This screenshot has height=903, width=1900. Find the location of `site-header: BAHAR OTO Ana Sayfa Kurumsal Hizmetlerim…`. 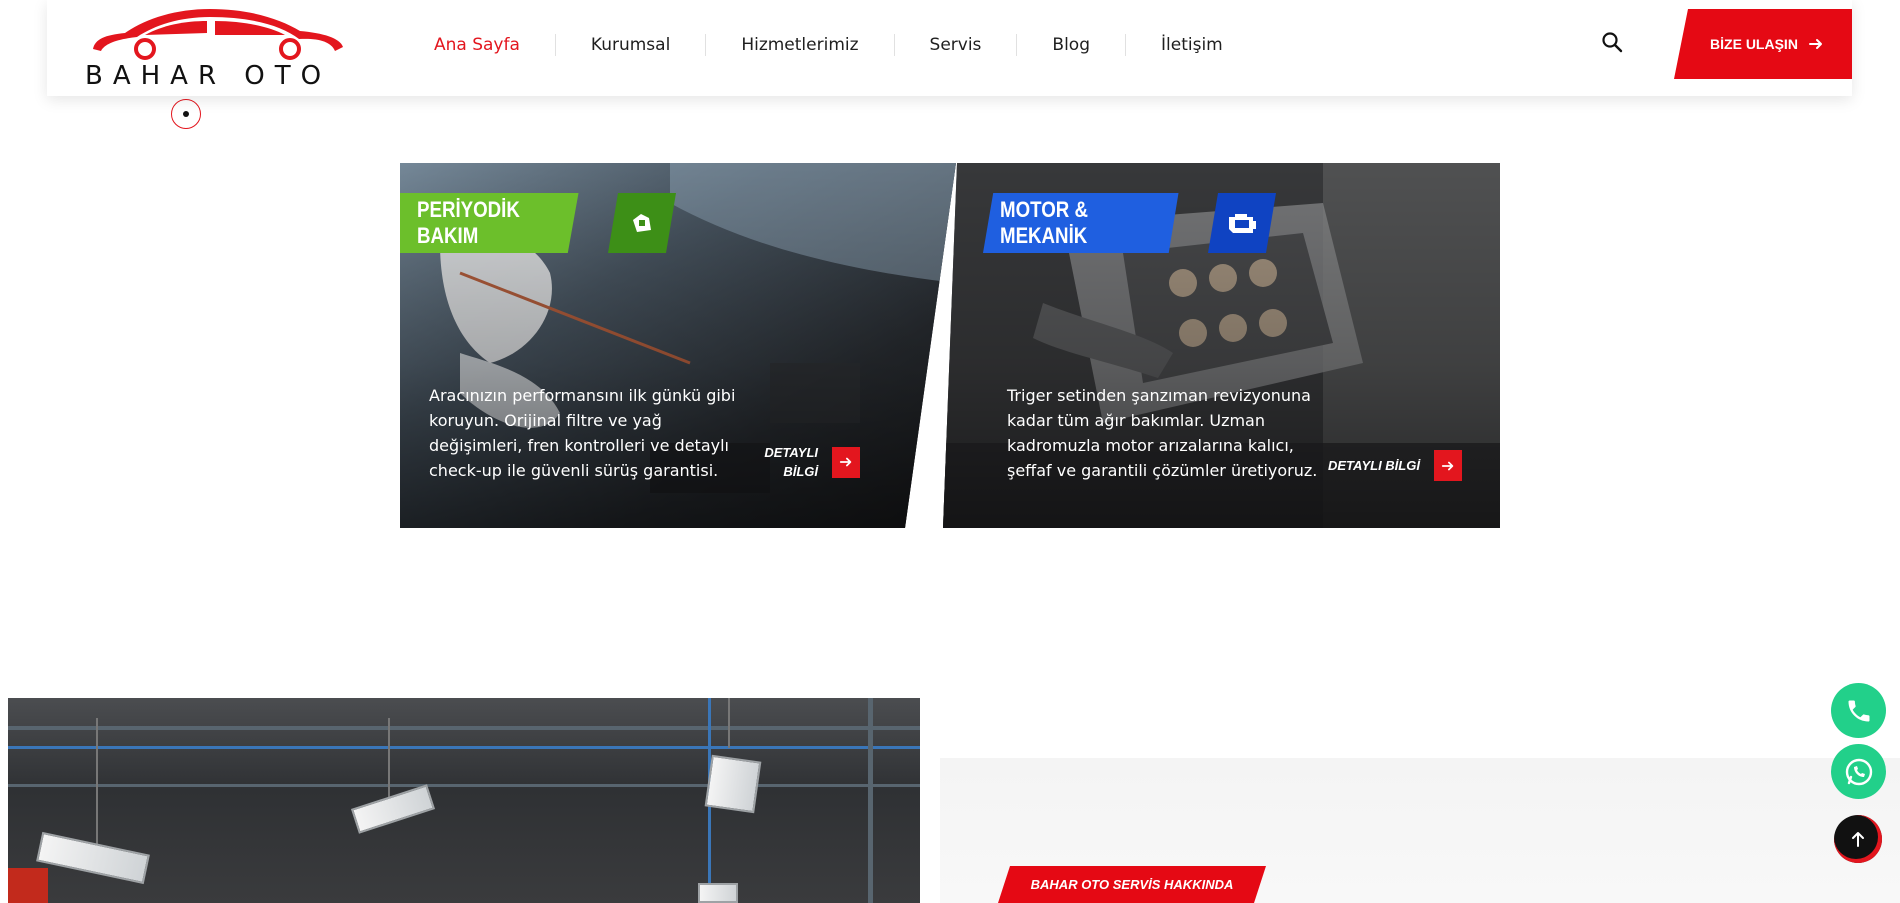

site-header: BAHAR OTO Ana Sayfa Kurumsal Hizmetlerim… is located at coordinates (949, 48).